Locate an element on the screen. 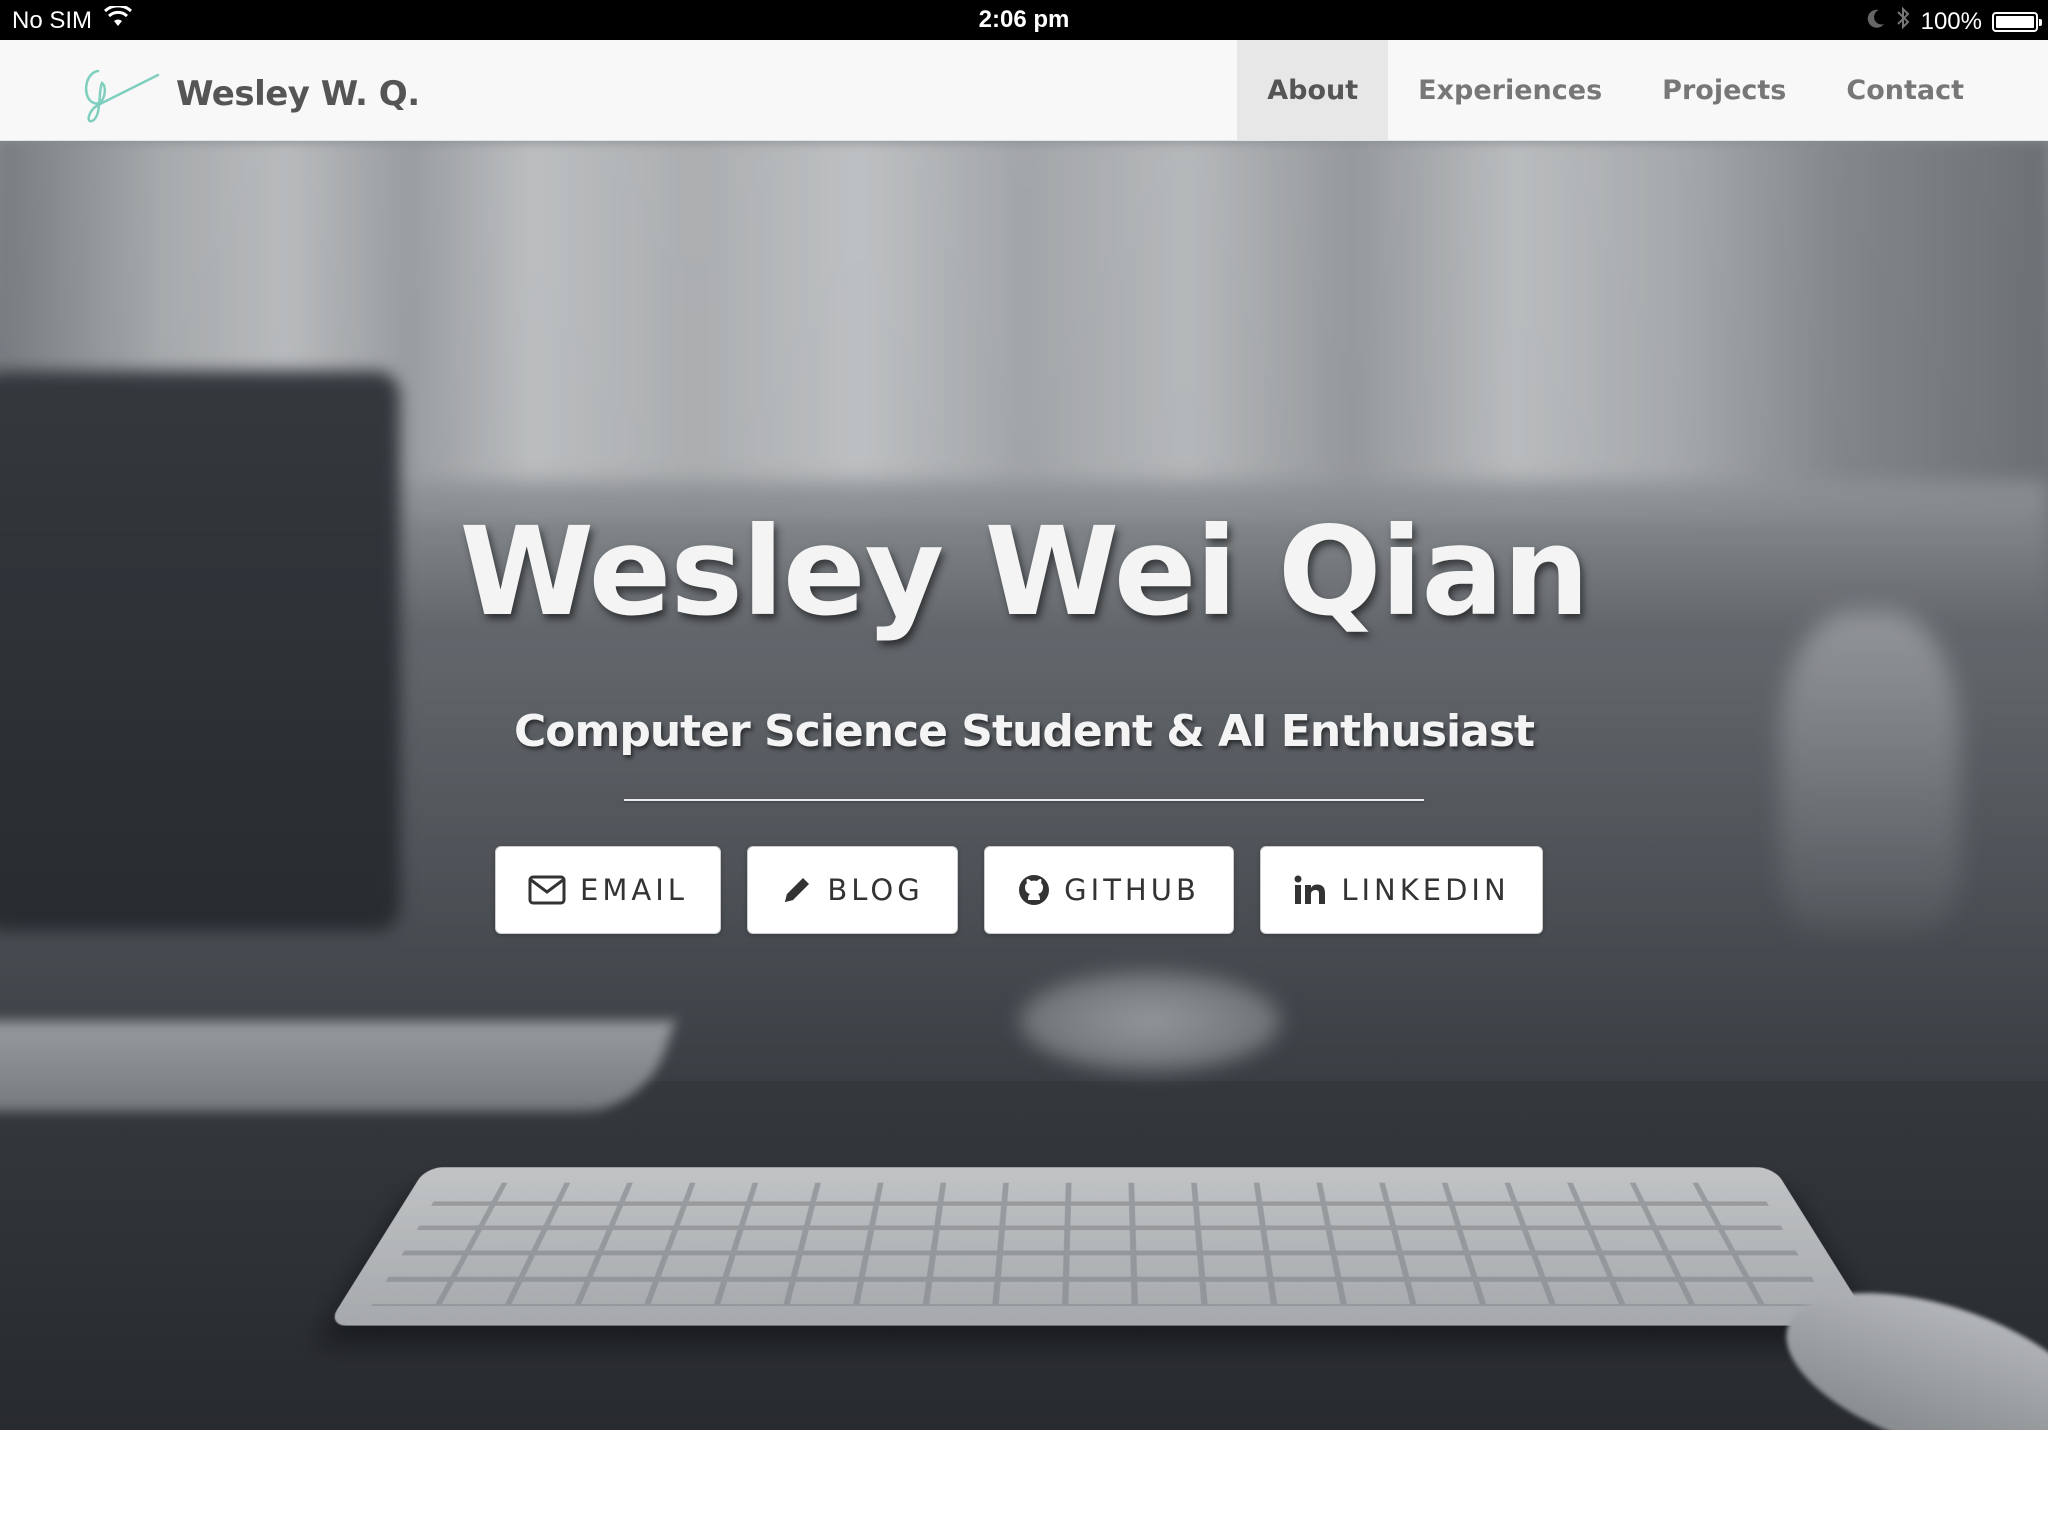 Image resolution: width=2048 pixels, height=1536 pixels. nav-item-projects: Projects is located at coordinates (1724, 90).